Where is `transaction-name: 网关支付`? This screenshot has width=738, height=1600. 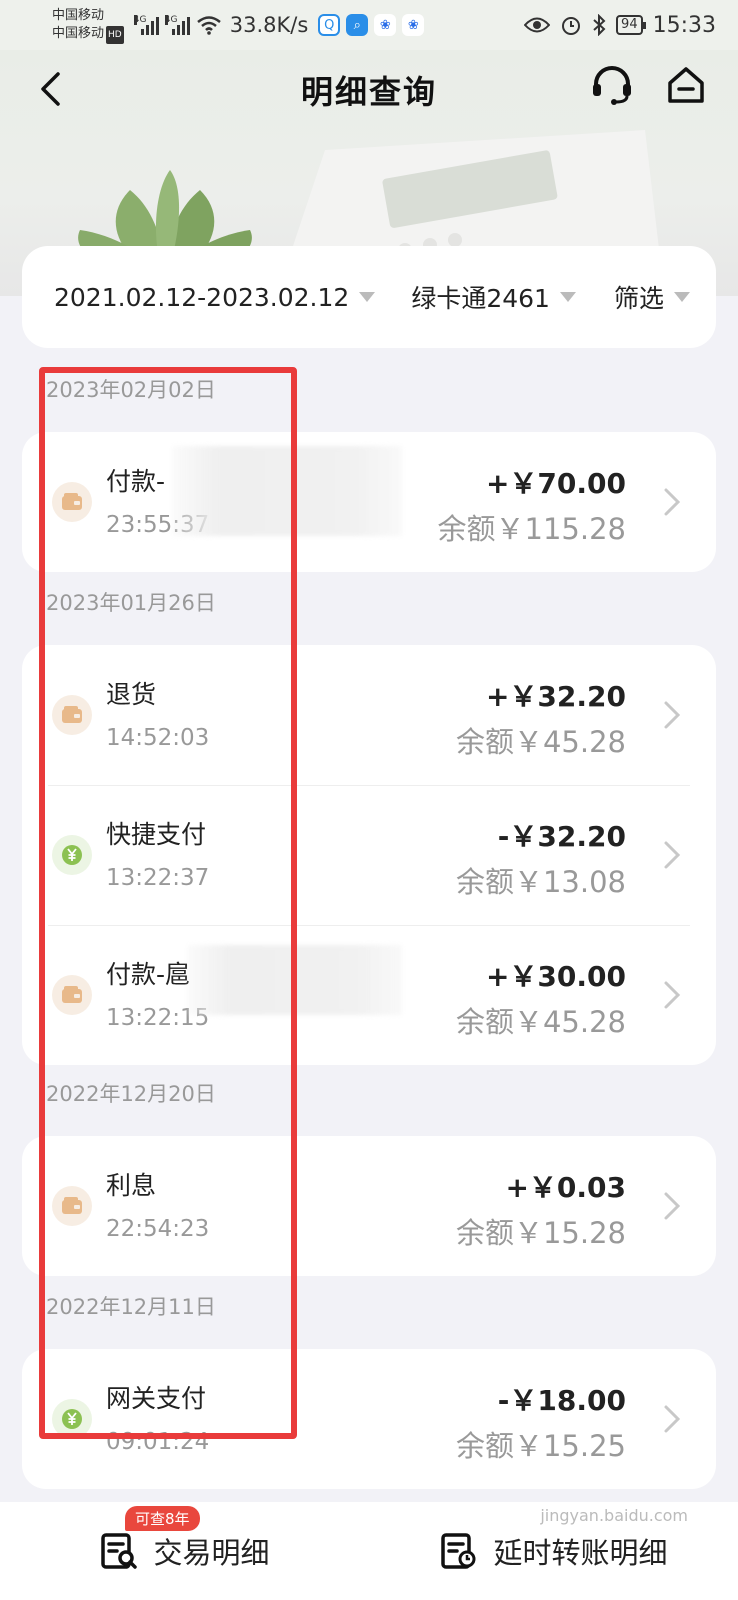
transaction-name: 网关支付 is located at coordinates (156, 1398).